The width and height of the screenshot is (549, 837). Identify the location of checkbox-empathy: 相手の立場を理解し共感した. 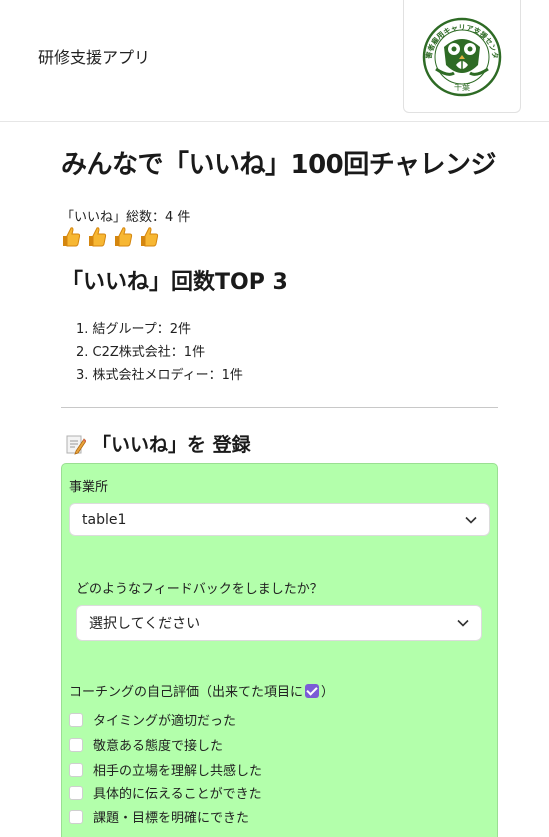
(165, 769).